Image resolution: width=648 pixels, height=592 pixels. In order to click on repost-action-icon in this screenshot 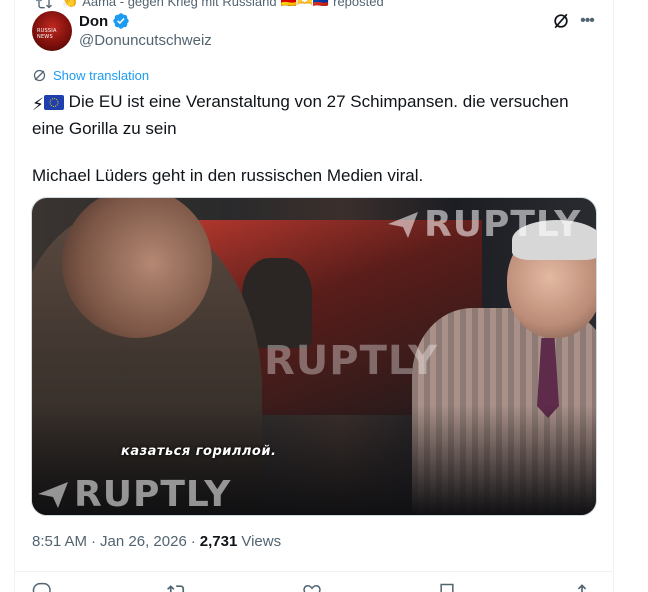, I will do `click(176, 588)`.